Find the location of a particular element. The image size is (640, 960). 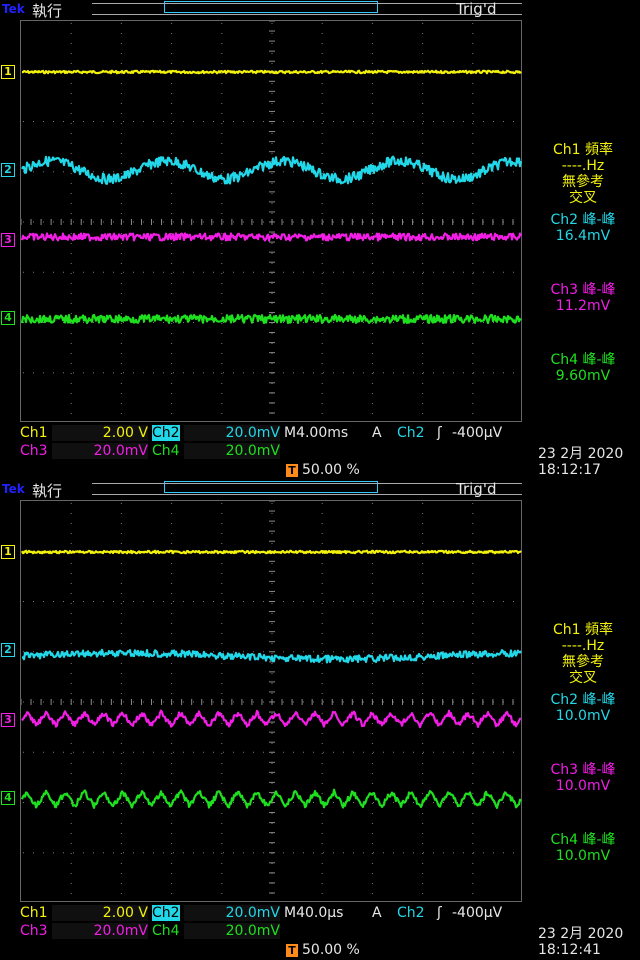

timestamp: 23 2月 2020 18:12:17 is located at coordinates (580, 462).